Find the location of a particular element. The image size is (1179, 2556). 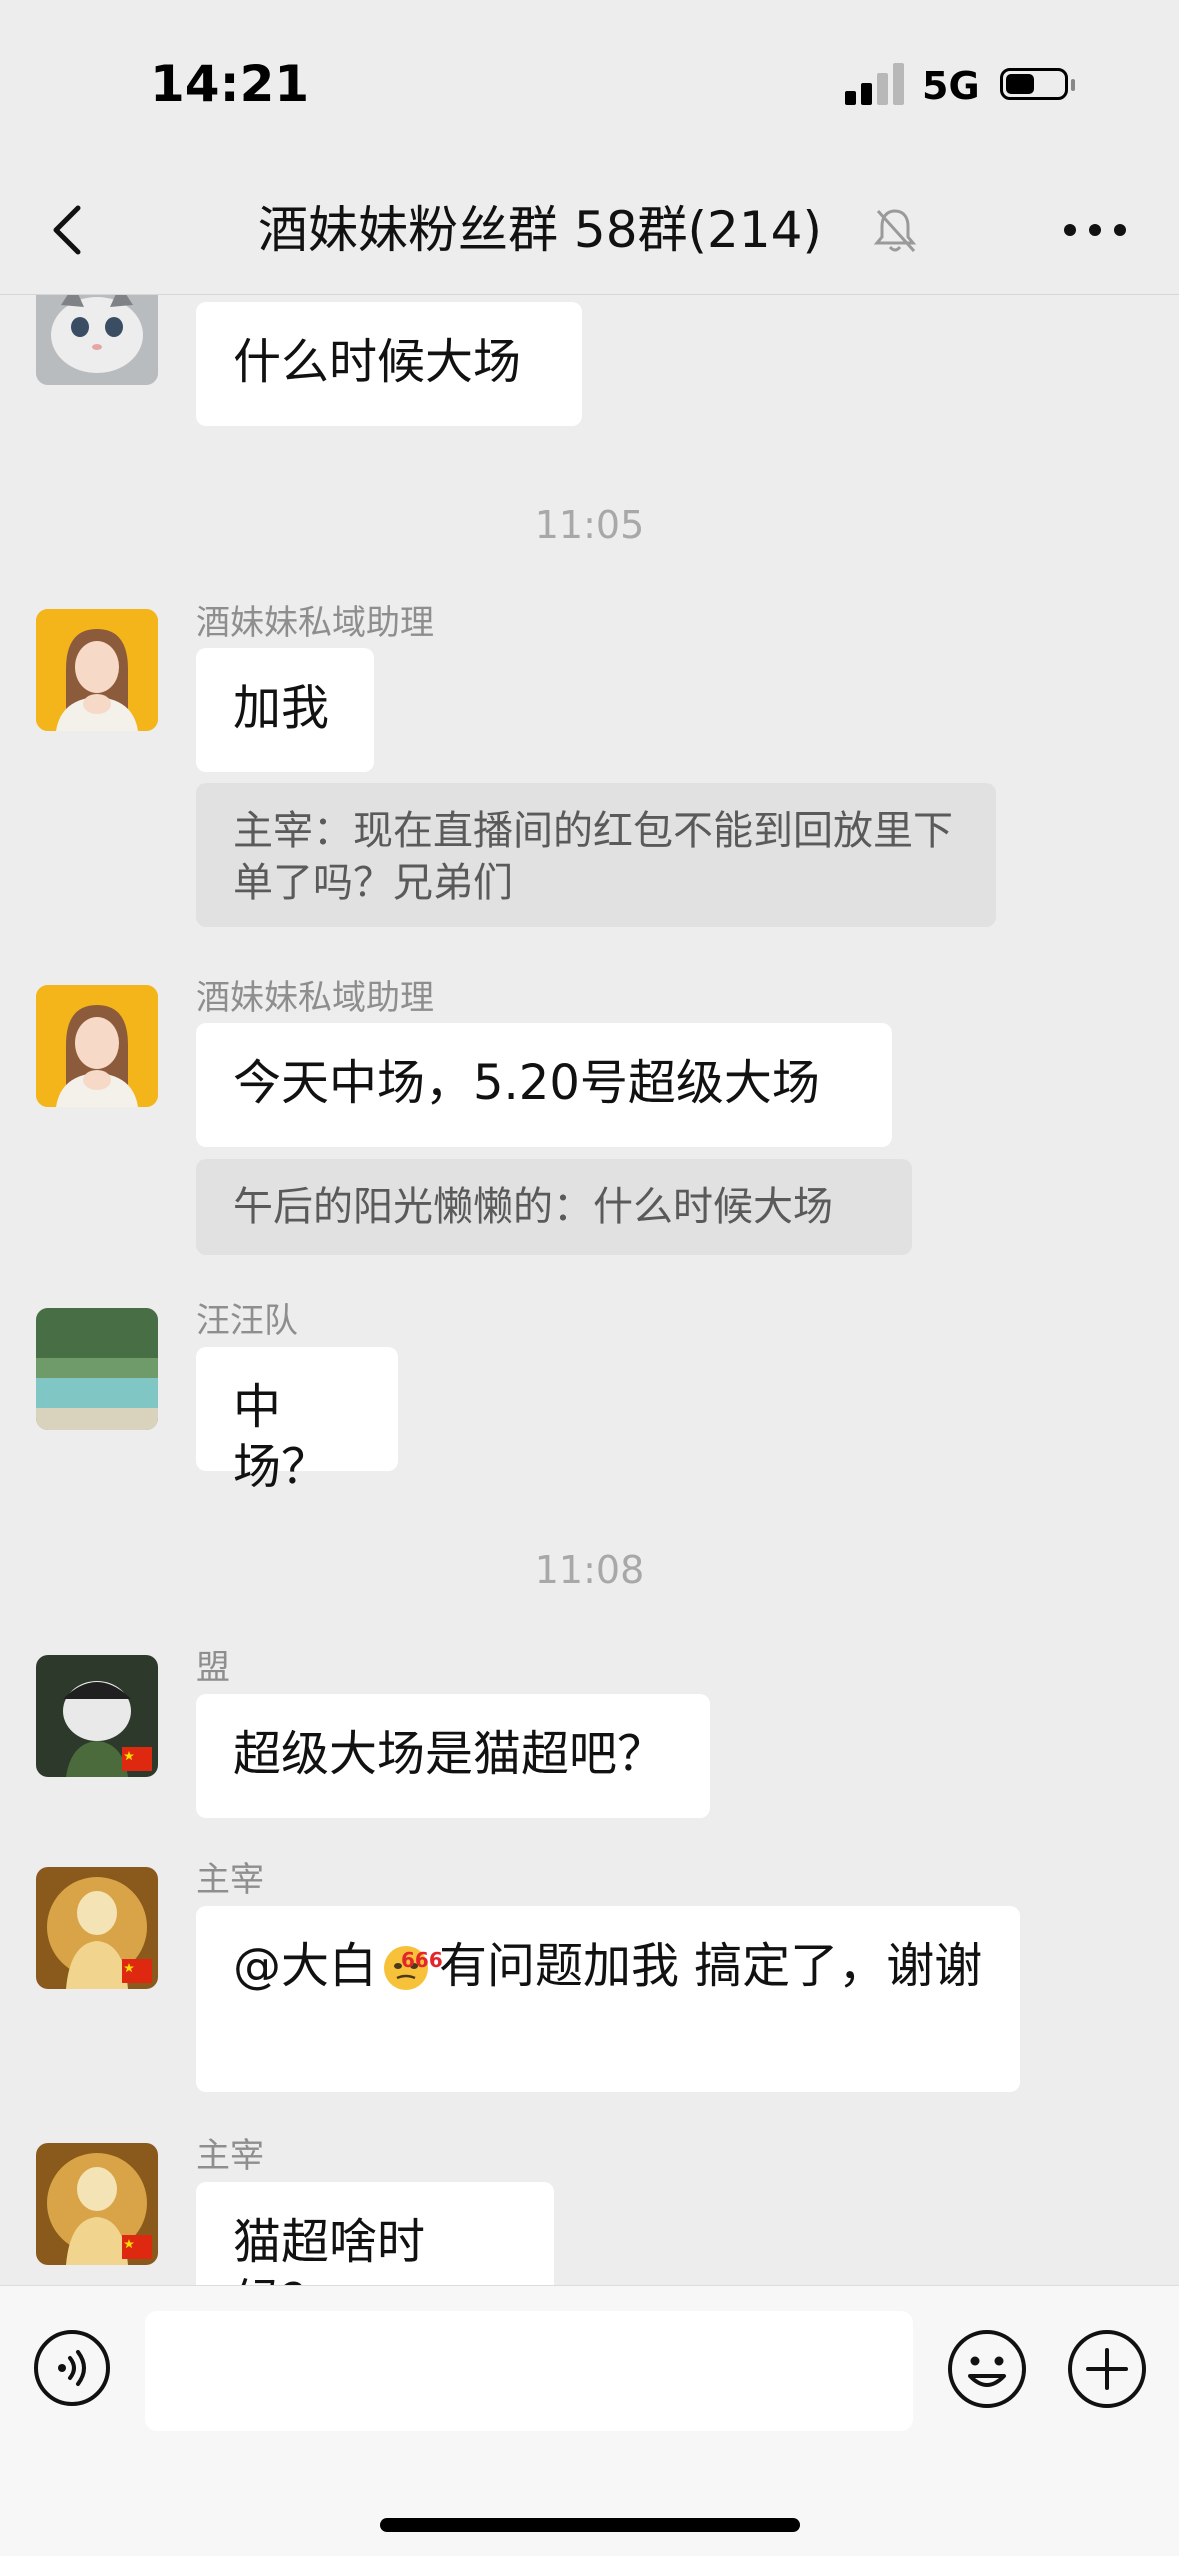

more-functions-button is located at coordinates (1107, 2369).